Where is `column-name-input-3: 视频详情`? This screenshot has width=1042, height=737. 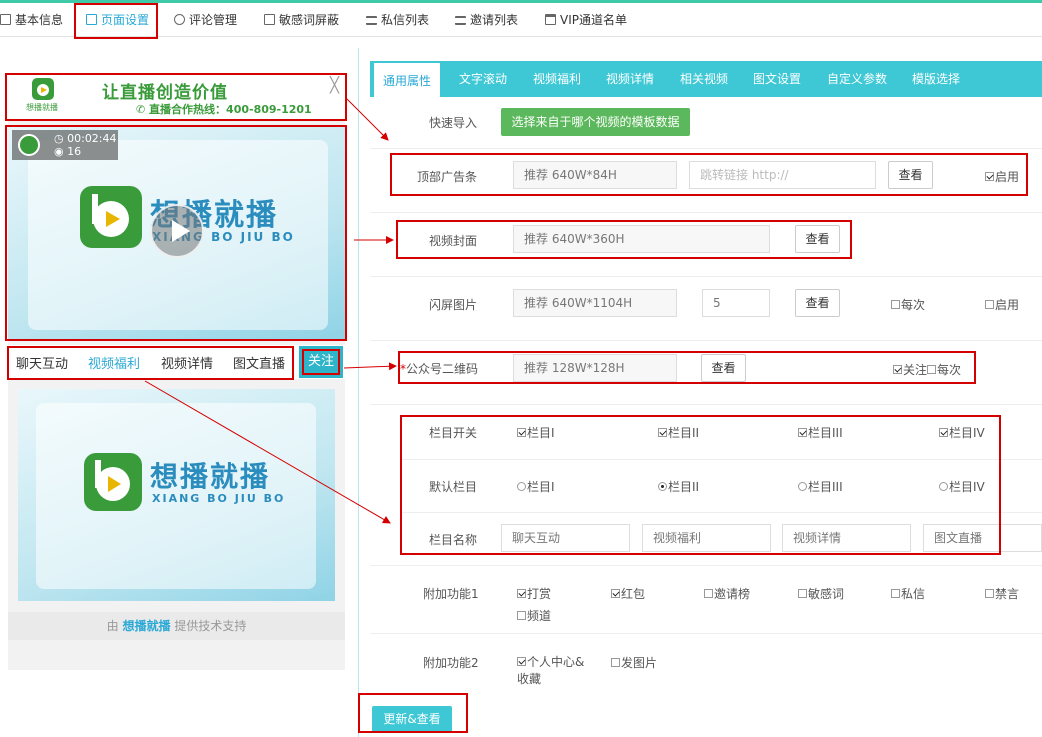
column-name-input-3: 视频详情 is located at coordinates (846, 538).